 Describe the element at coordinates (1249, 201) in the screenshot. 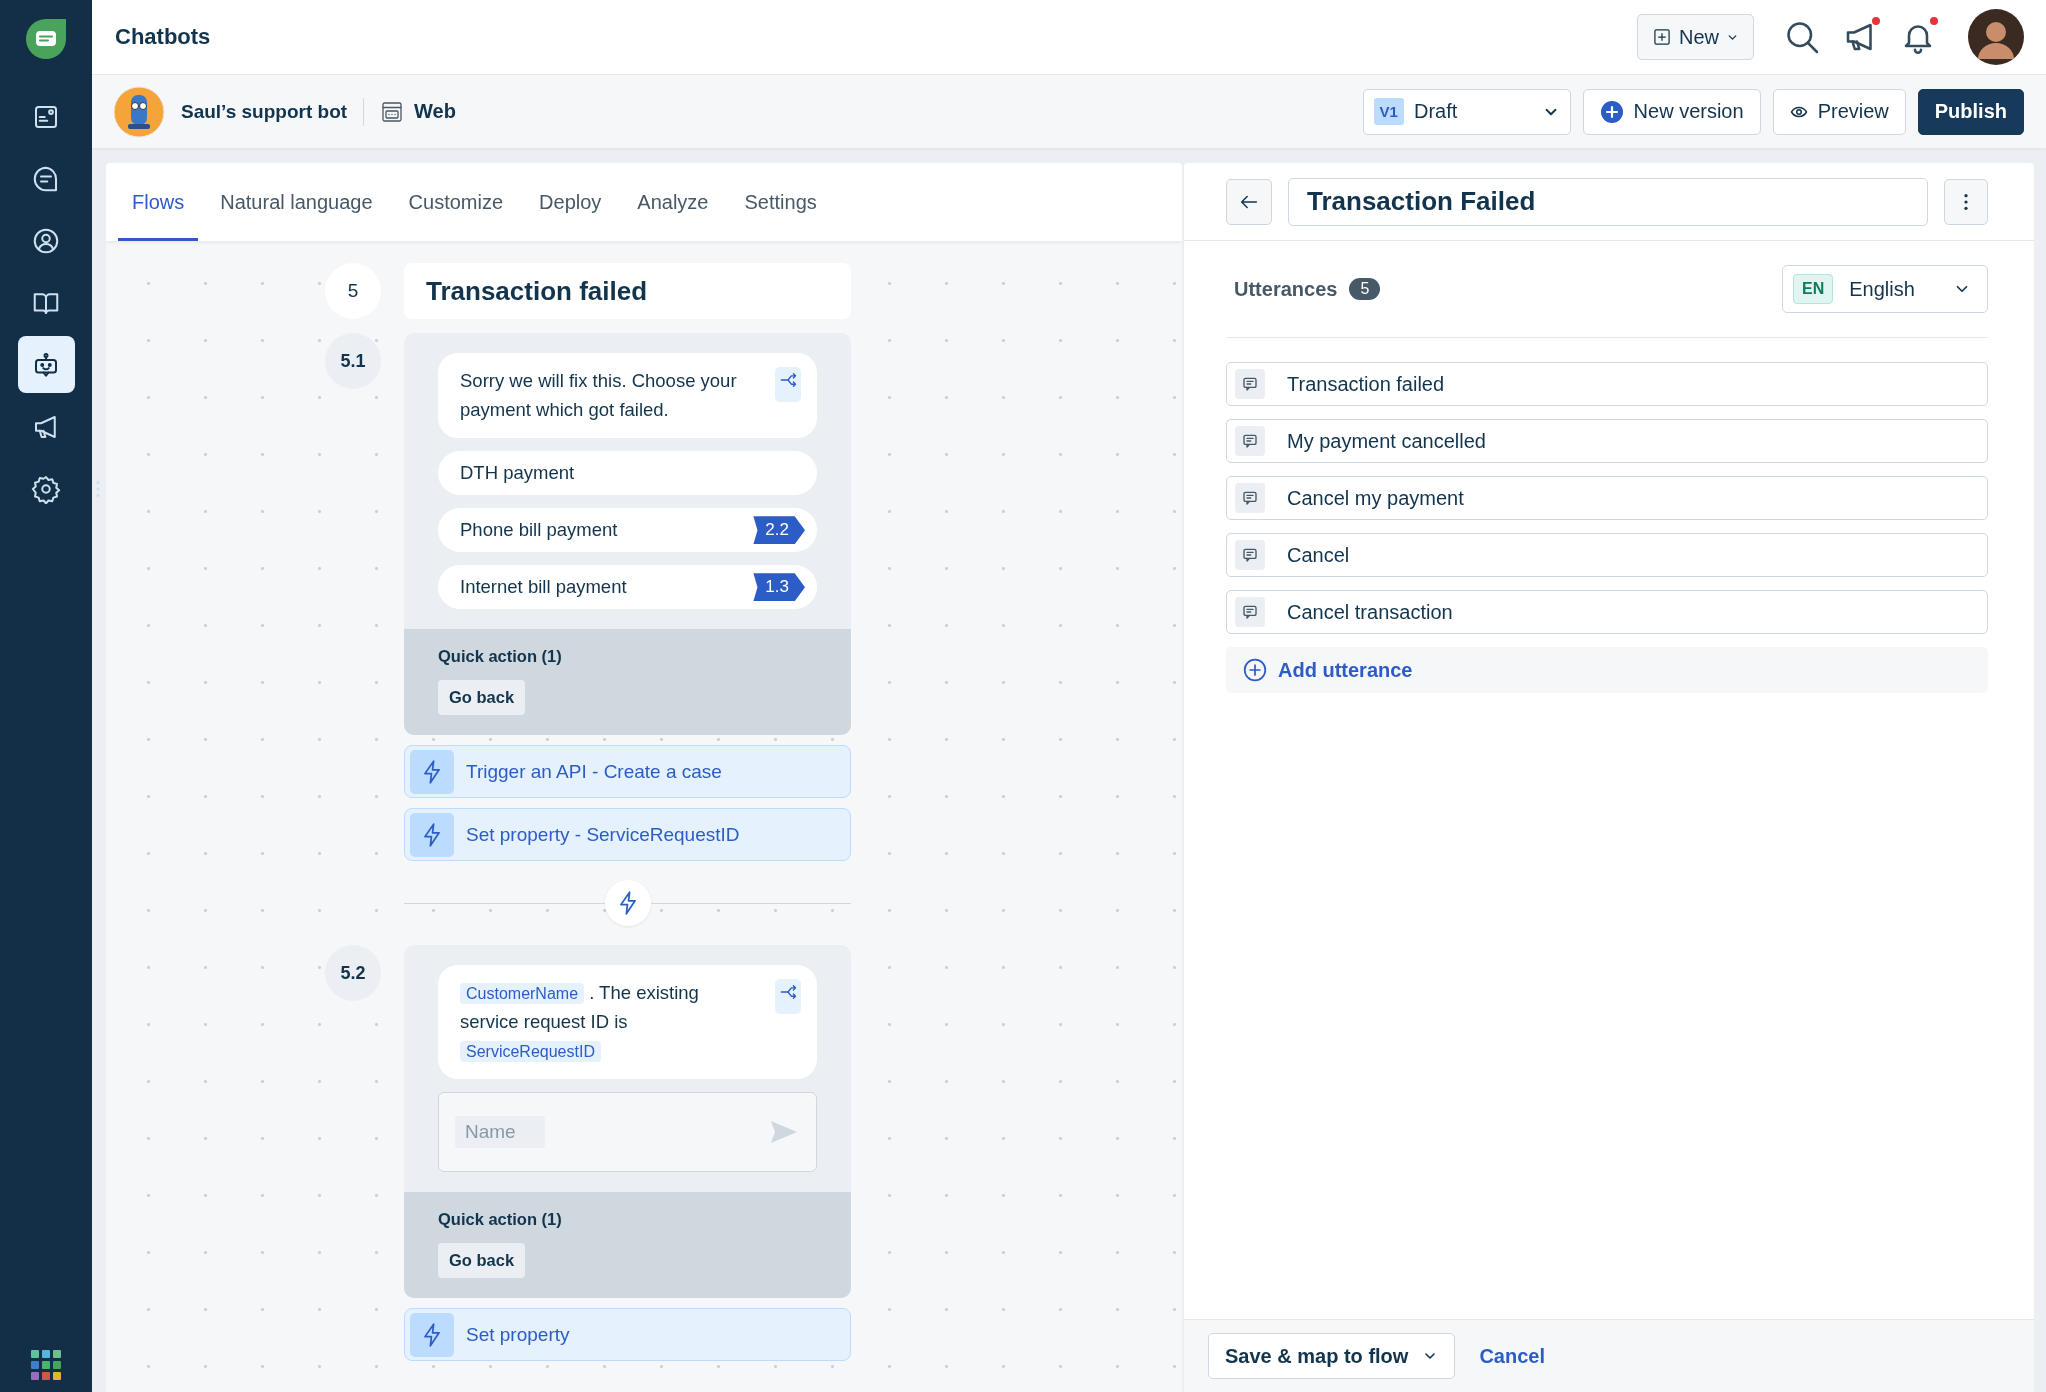

I see `back-button` at that location.